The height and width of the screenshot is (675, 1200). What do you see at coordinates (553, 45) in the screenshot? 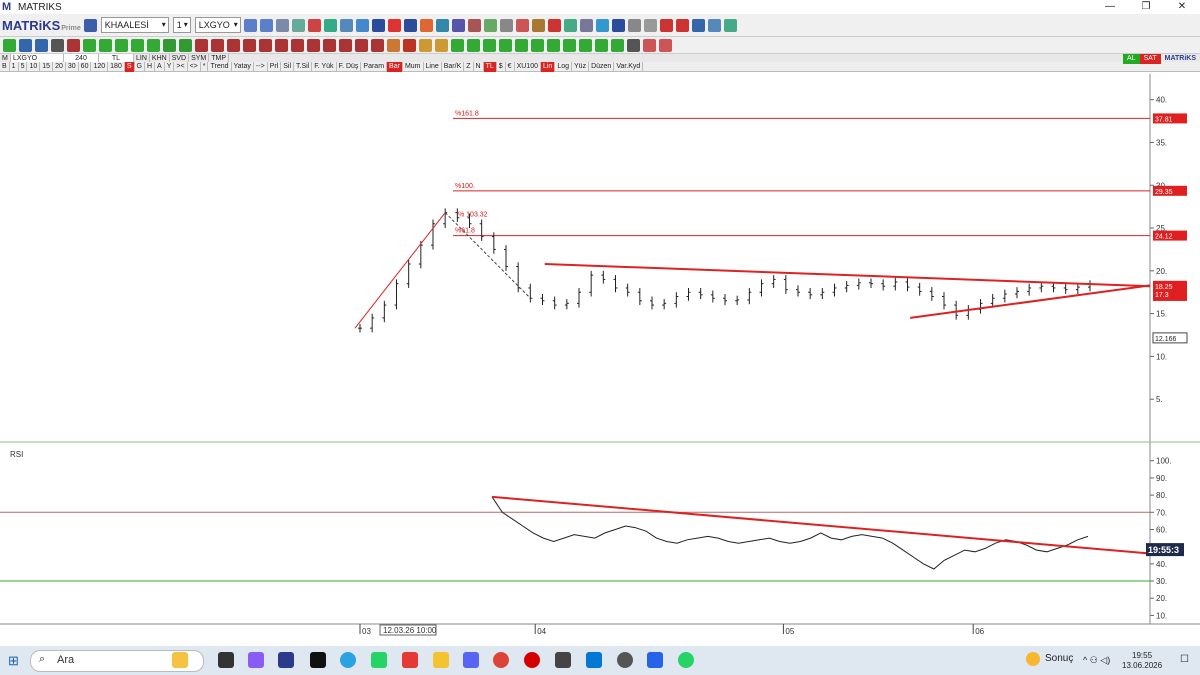
I see `arrow-right-icon` at bounding box center [553, 45].